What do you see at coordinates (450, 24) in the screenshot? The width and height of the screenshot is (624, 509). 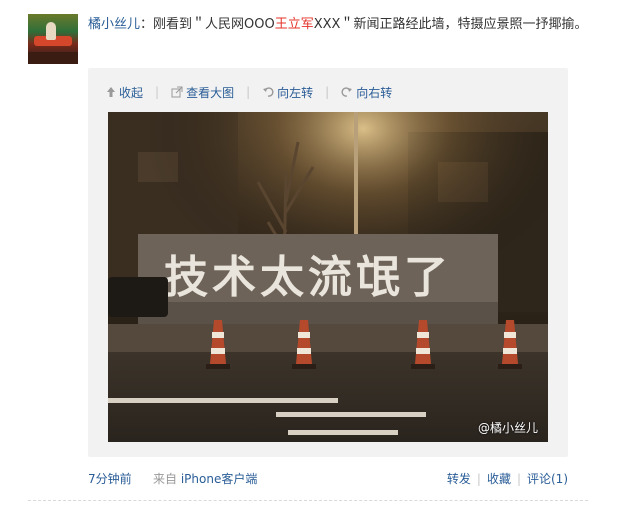 I see `post-text-part: XXX＂新闻正路经此墙，特摄应景照一抒揶揄。` at bounding box center [450, 24].